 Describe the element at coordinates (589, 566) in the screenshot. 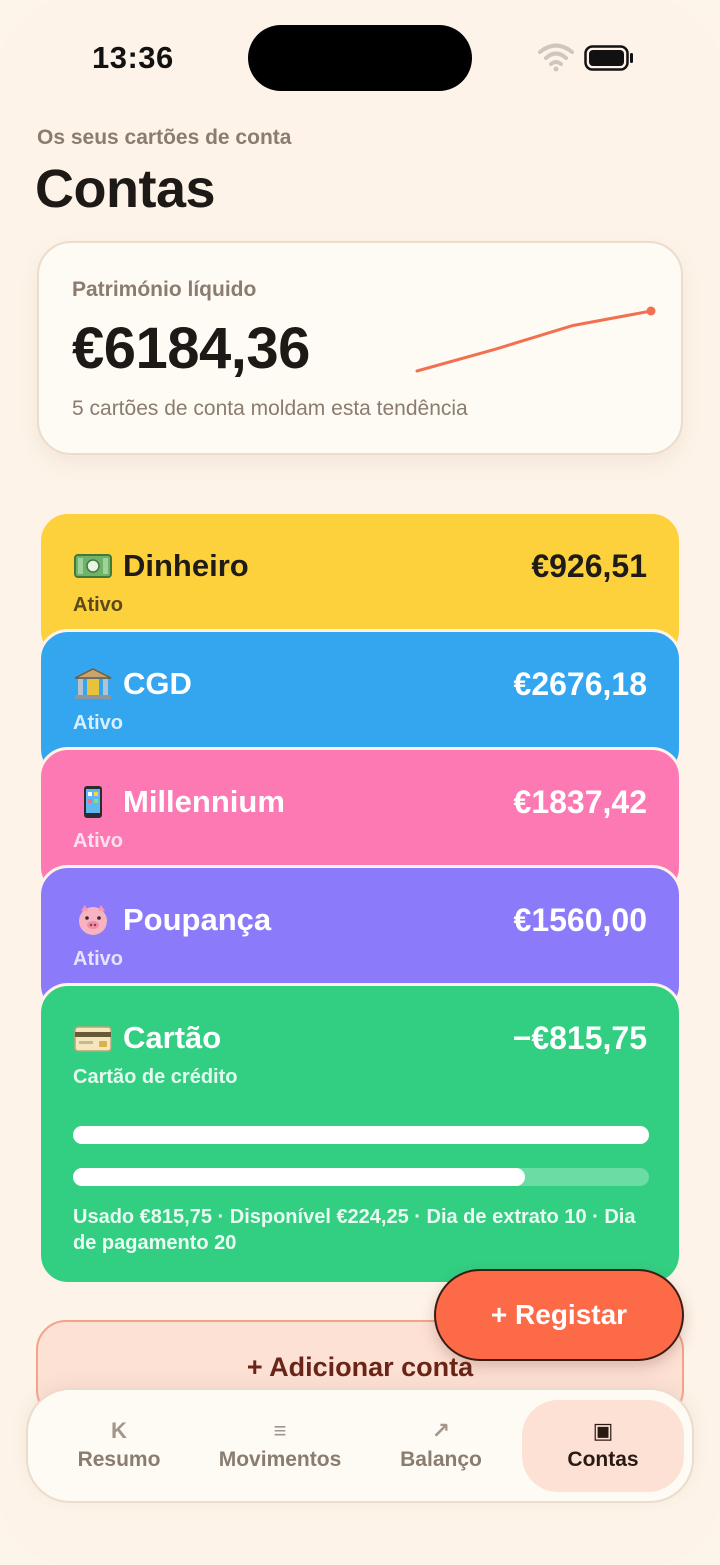

I see `account-balance: €926,51` at that location.